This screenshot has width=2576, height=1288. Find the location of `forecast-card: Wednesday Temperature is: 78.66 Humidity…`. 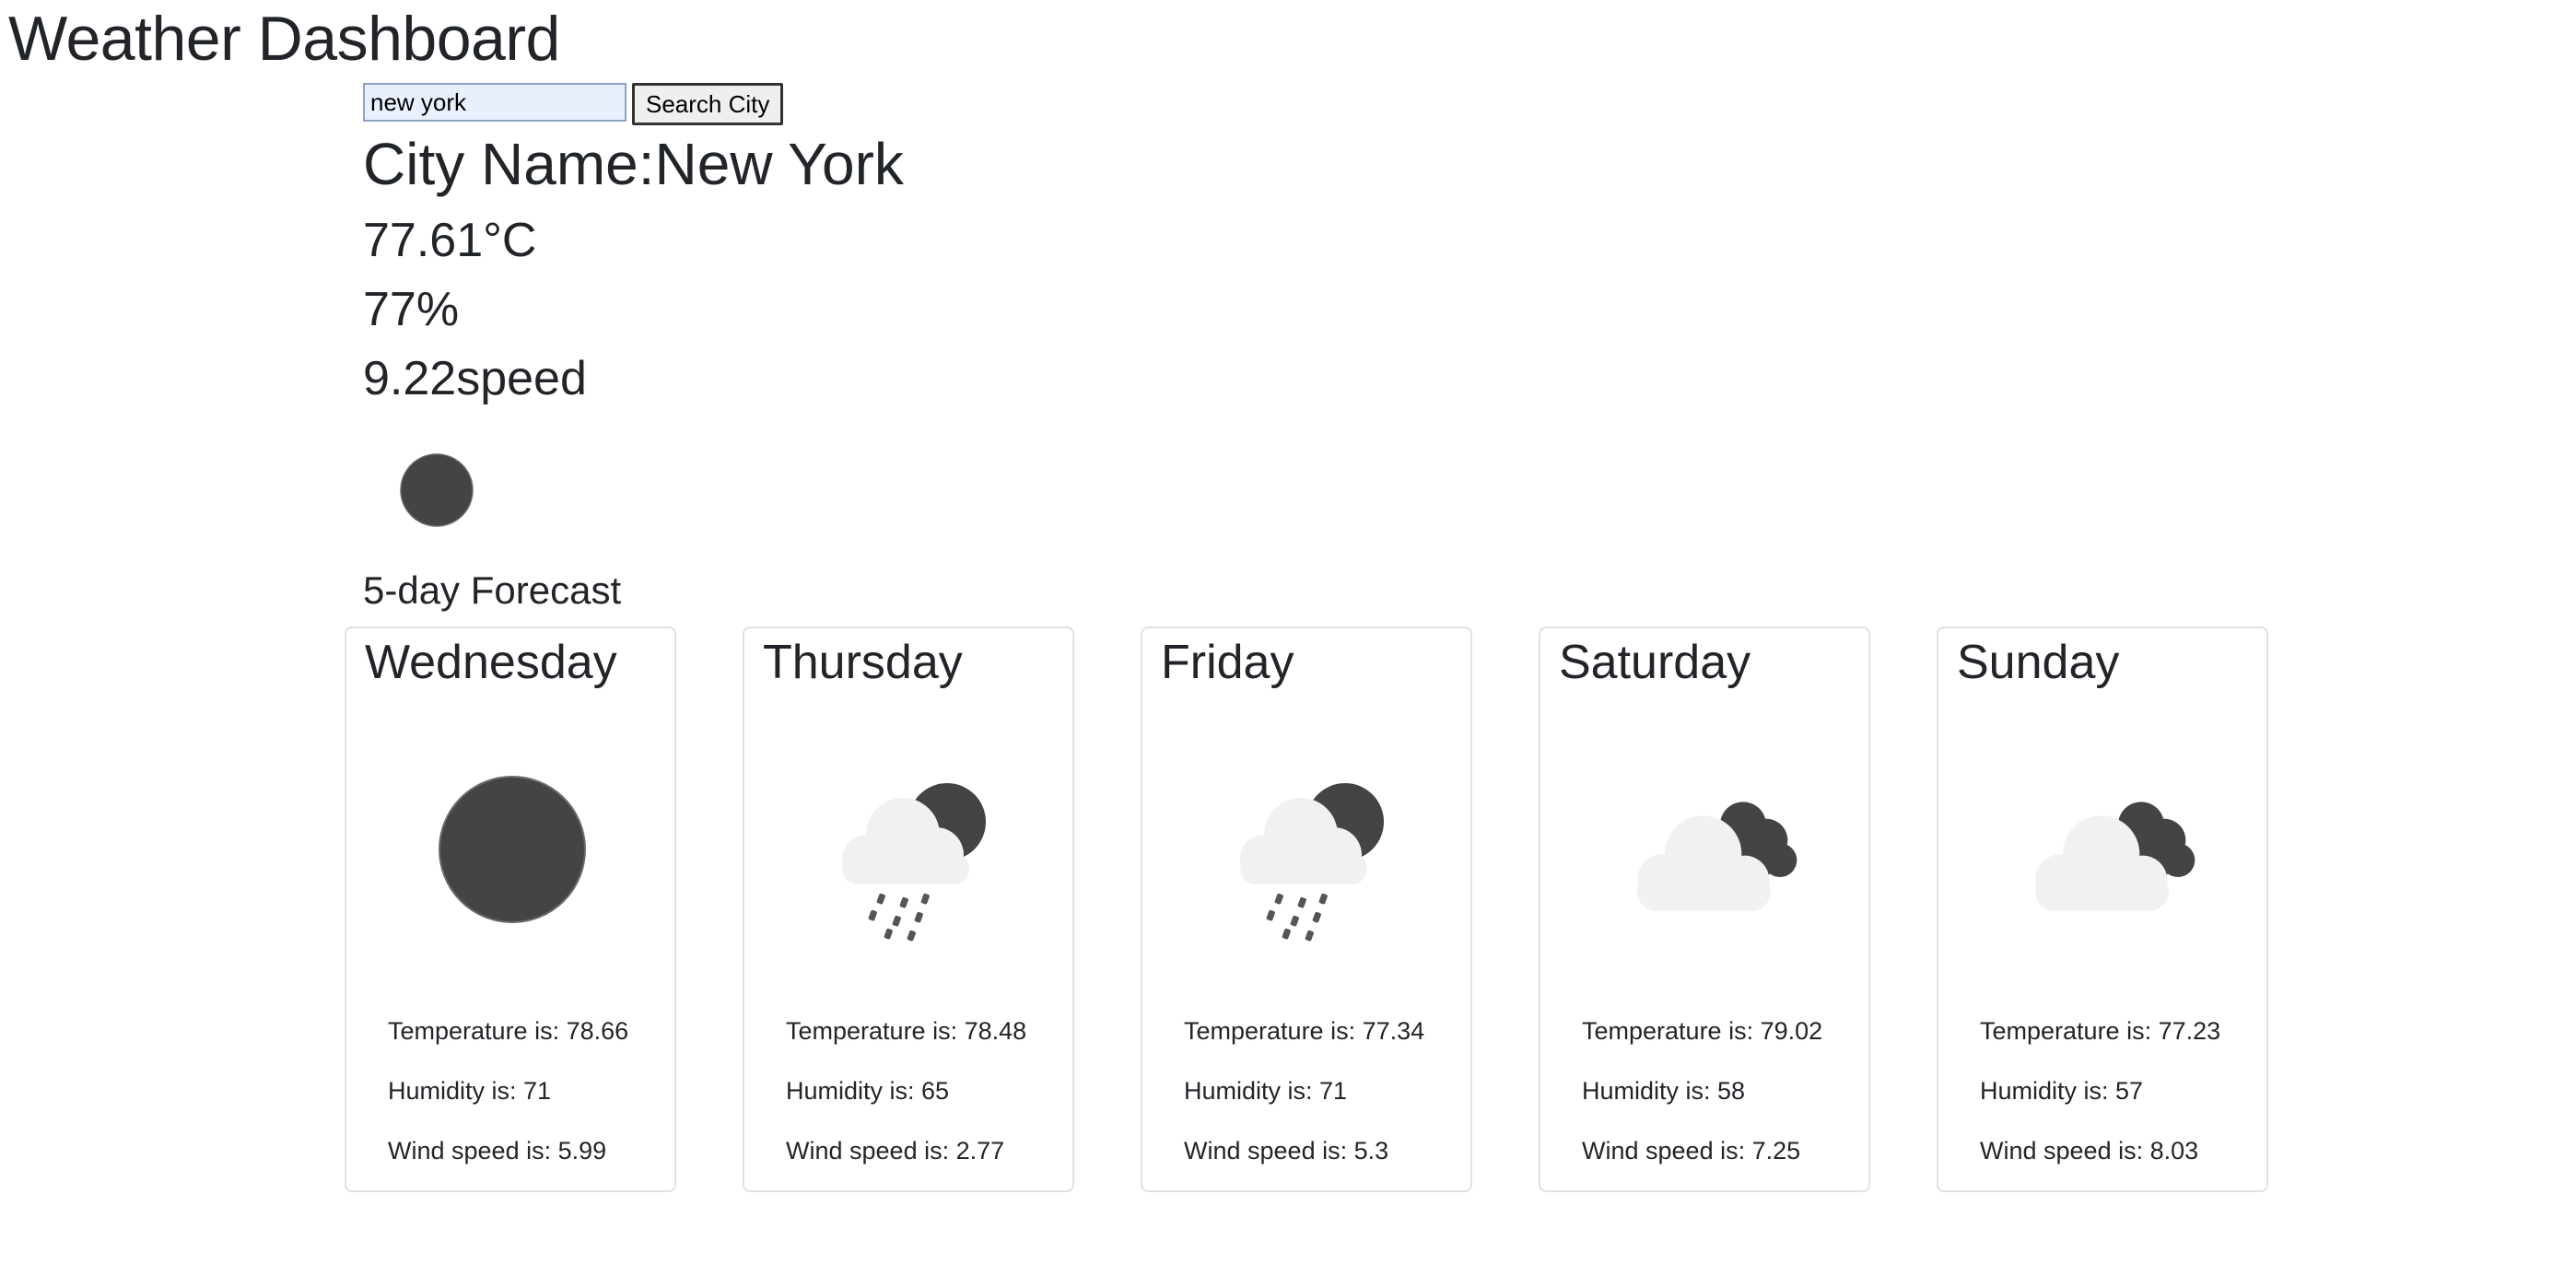

forecast-card: Wednesday Temperature is: 78.66 Humidity… is located at coordinates (510, 909).